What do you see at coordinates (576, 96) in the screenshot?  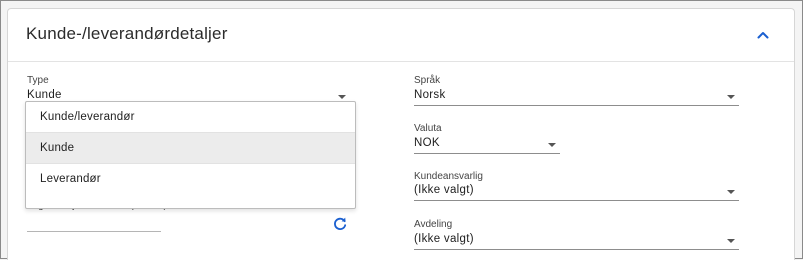 I see `language-select: Norsk` at bounding box center [576, 96].